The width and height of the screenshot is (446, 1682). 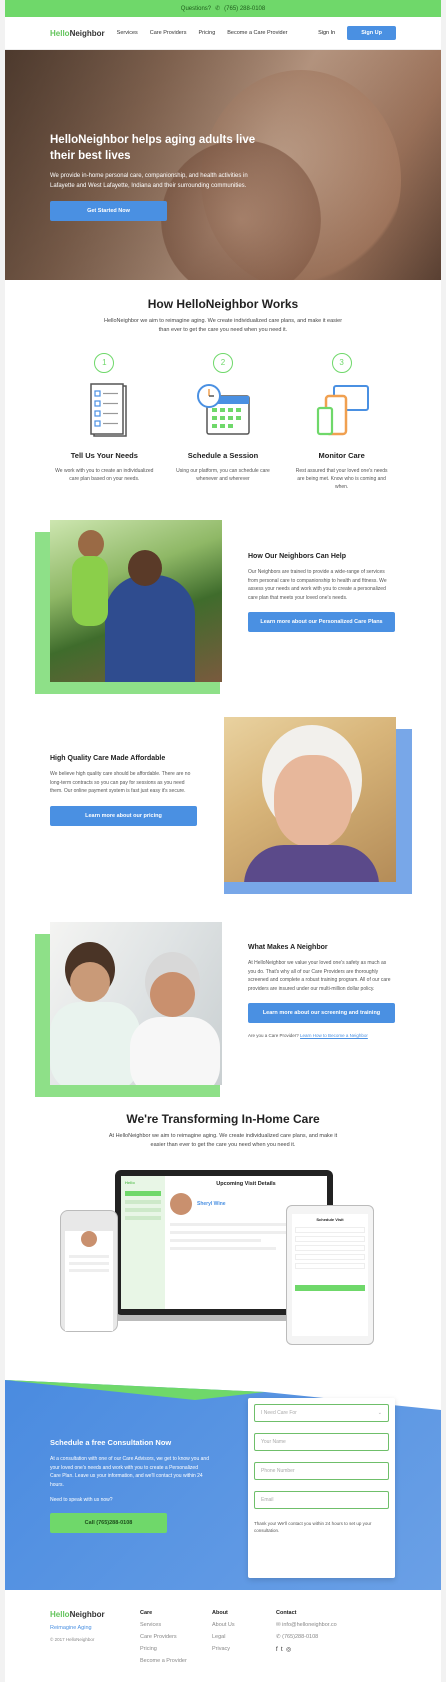 What do you see at coordinates (206, 33) in the screenshot?
I see `nav-link-pricing: Pricing` at bounding box center [206, 33].